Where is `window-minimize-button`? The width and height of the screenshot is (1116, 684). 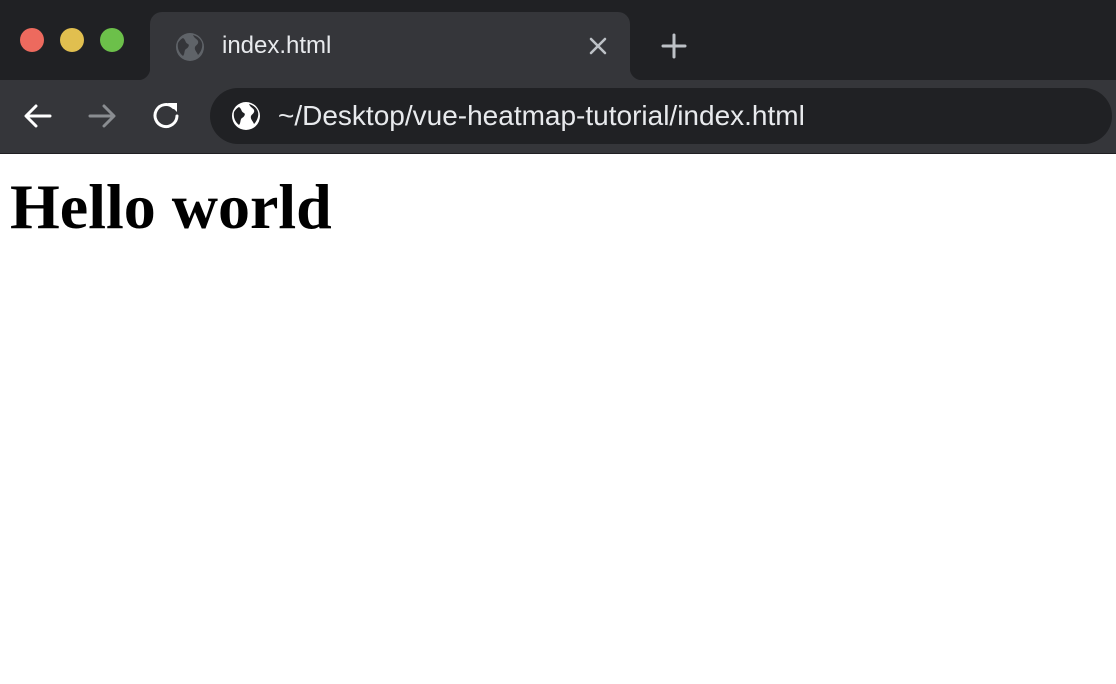 window-minimize-button is located at coordinates (72, 40).